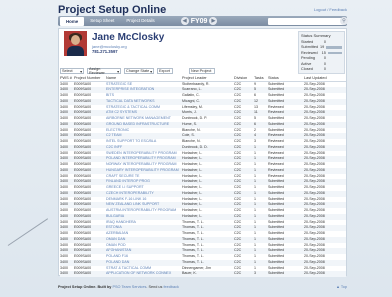  I want to click on table-cell: 3, so click(261, 274).